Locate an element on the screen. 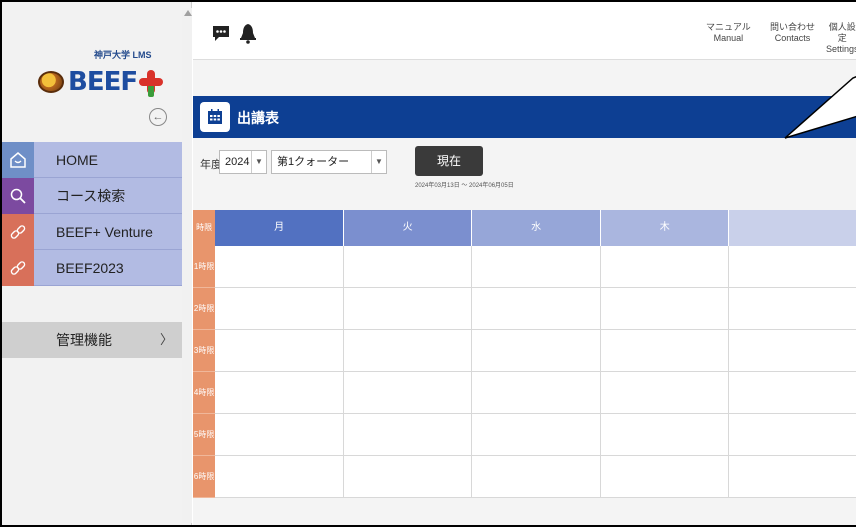 Image resolution: width=856 pixels, height=527 pixels. table-row: 6時限 is located at coordinates (524, 477).